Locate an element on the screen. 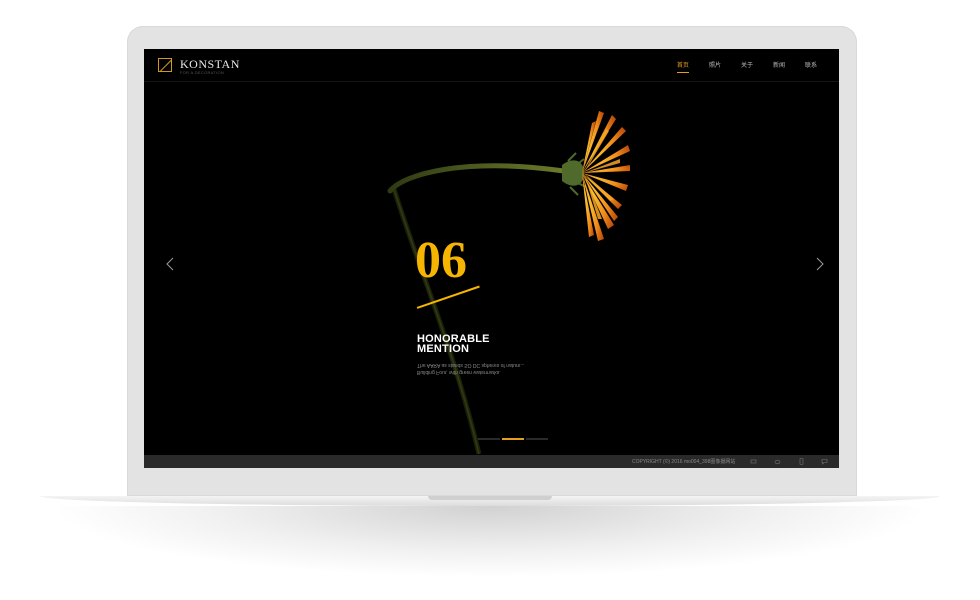 This screenshot has height=600, width=980. nav-item-contact: 联系 is located at coordinates (811, 66).